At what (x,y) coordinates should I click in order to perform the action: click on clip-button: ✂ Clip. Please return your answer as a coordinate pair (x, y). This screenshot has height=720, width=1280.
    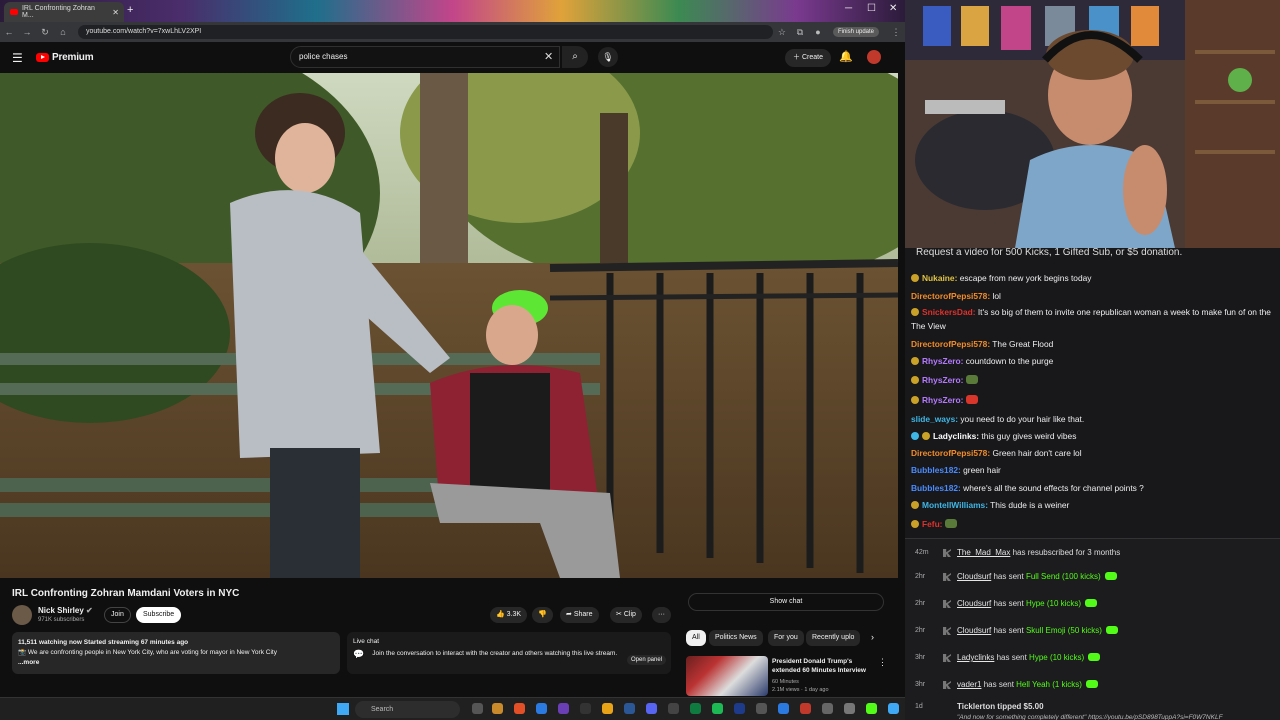
    Looking at the image, I should click on (626, 615).